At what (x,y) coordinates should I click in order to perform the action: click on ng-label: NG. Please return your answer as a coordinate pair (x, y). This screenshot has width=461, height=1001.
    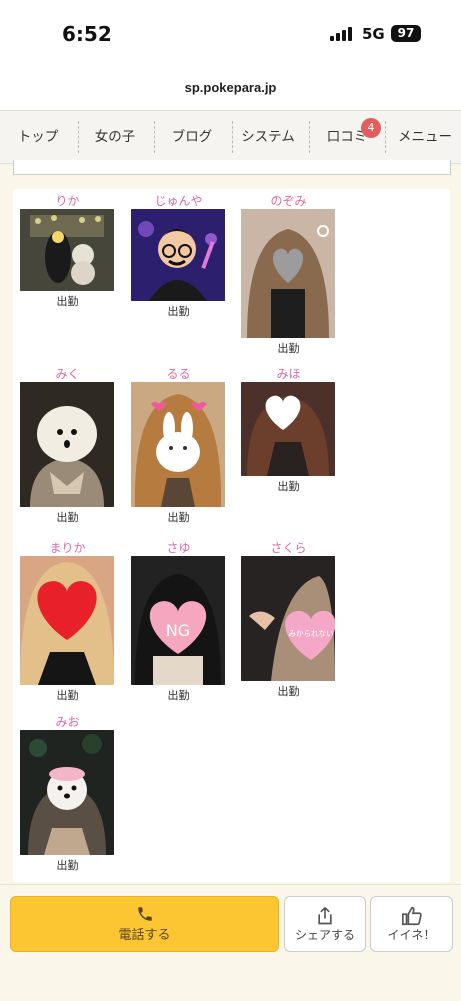
    Looking at the image, I should click on (178, 630).